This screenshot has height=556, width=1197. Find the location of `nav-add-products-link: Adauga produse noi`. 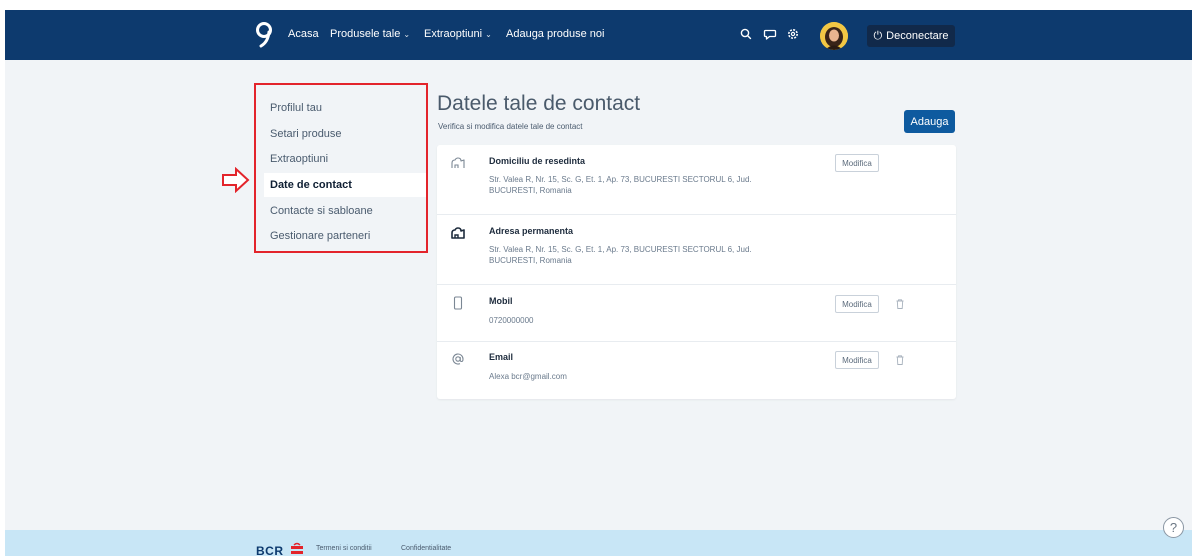

nav-add-products-link: Adauga produse noi is located at coordinates (555, 34).